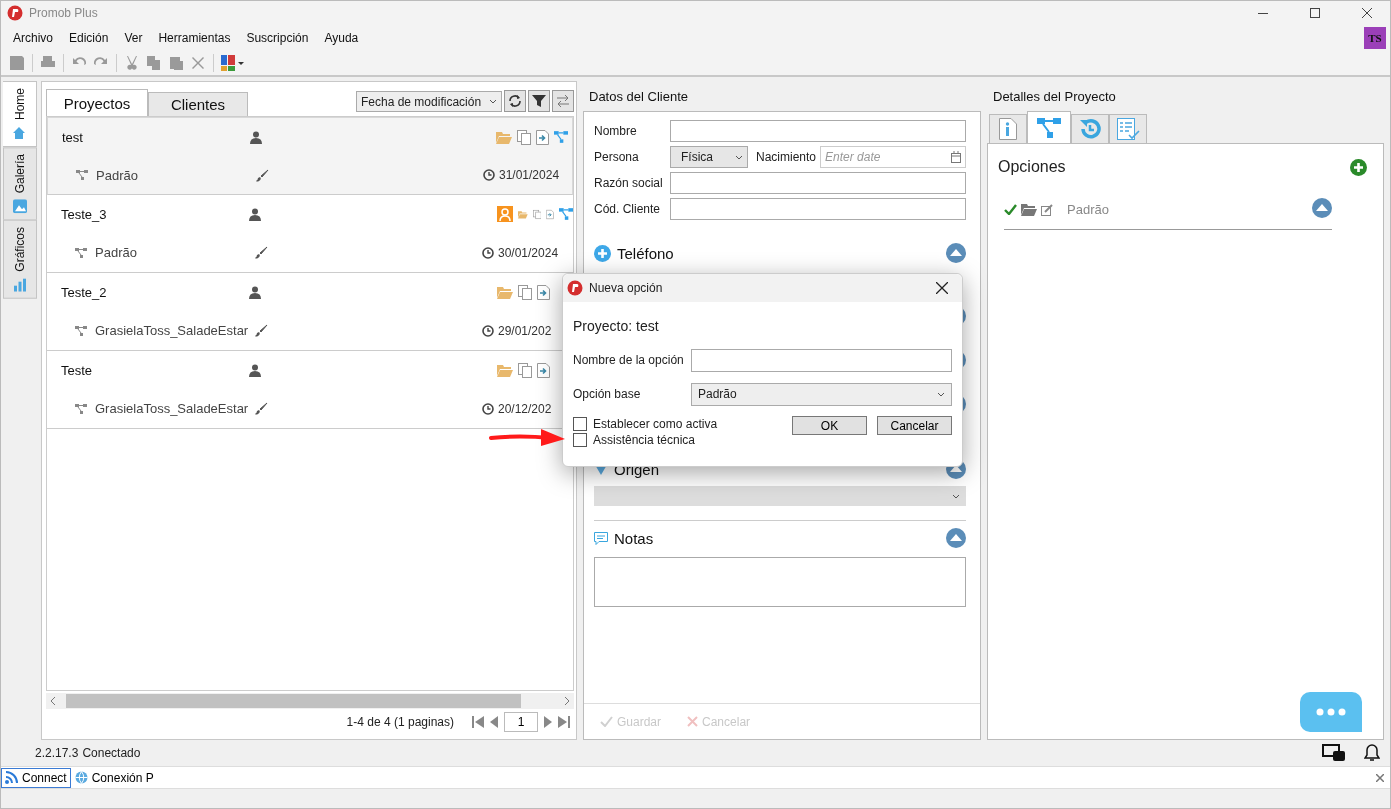 This screenshot has height=809, width=1391. What do you see at coordinates (780, 582) in the screenshot?
I see `notes-field` at bounding box center [780, 582].